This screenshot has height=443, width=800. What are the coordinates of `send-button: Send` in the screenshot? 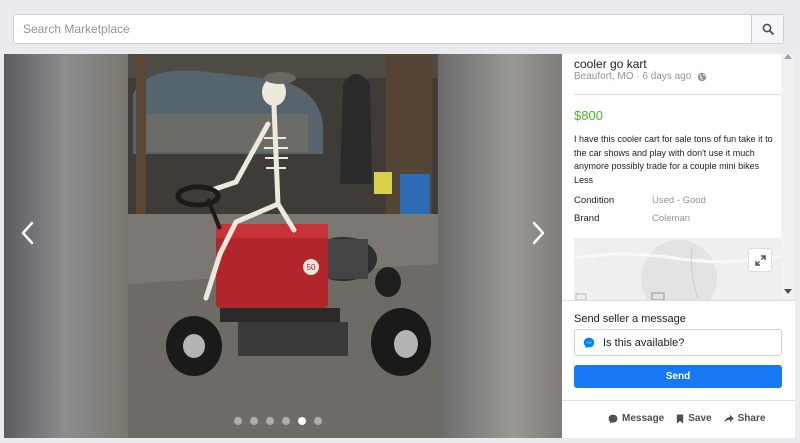 It's located at (678, 376).